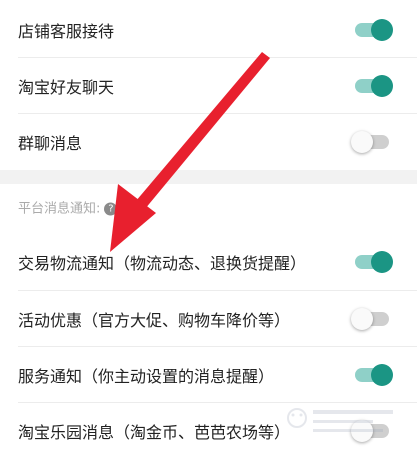 Image resolution: width=417 pixels, height=460 pixels. I want to click on setting-label: 店铺客服接待, so click(66, 31).